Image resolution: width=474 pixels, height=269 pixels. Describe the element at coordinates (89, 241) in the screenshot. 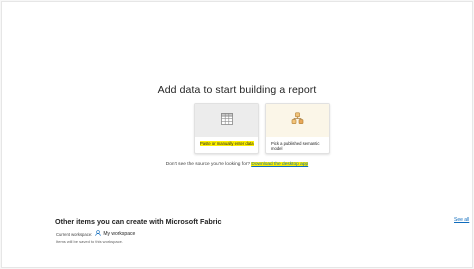

I see `workspace-note: Items will be saved to this workspace.` at that location.